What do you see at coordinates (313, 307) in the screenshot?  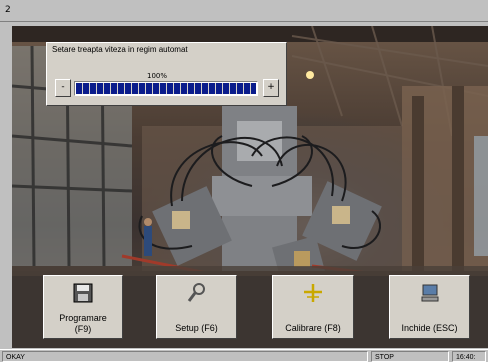 I see `calibrare-button: Calibrare (F8)` at bounding box center [313, 307].